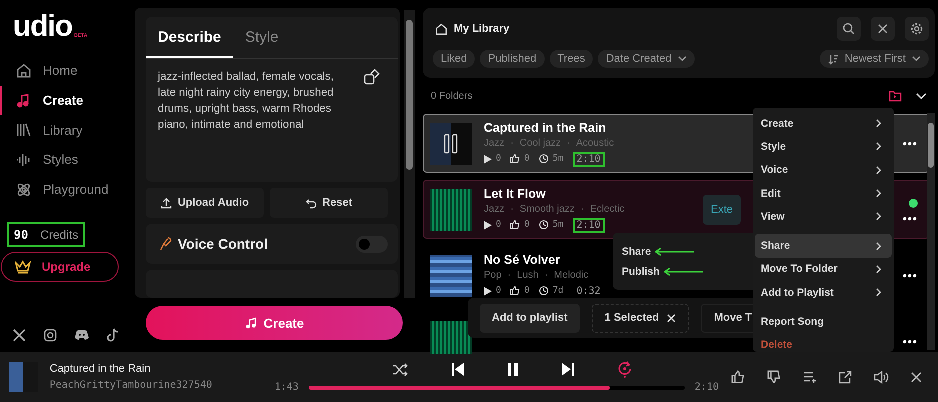  Describe the element at coordinates (67, 71) in the screenshot. I see `nav-item: Home` at that location.